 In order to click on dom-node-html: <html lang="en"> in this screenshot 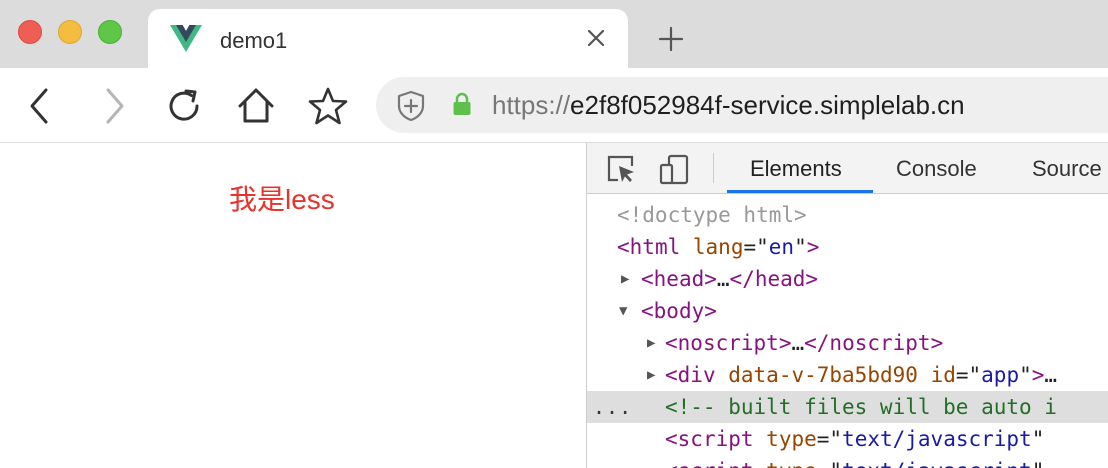, I will do `click(847, 247)`.